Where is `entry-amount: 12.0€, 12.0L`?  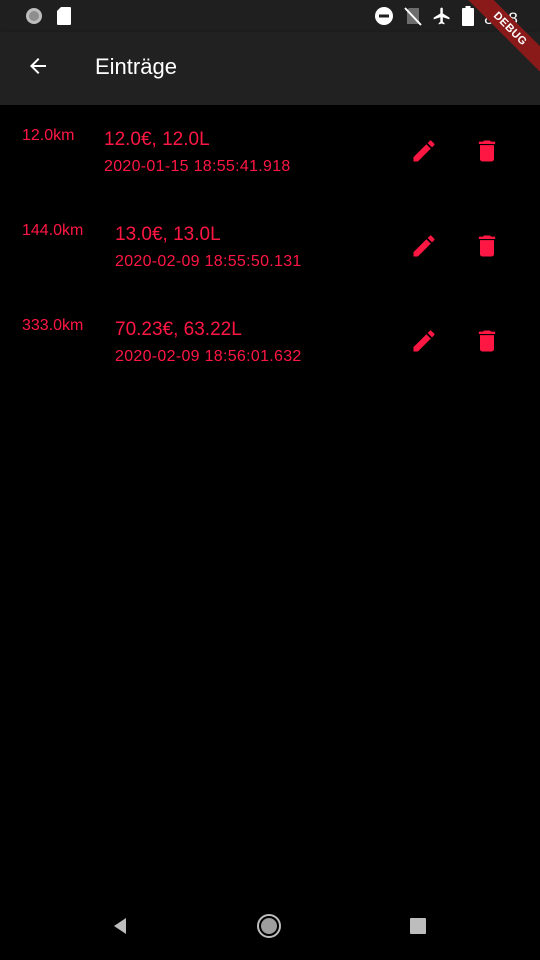 entry-amount: 12.0€, 12.0L is located at coordinates (157, 139).